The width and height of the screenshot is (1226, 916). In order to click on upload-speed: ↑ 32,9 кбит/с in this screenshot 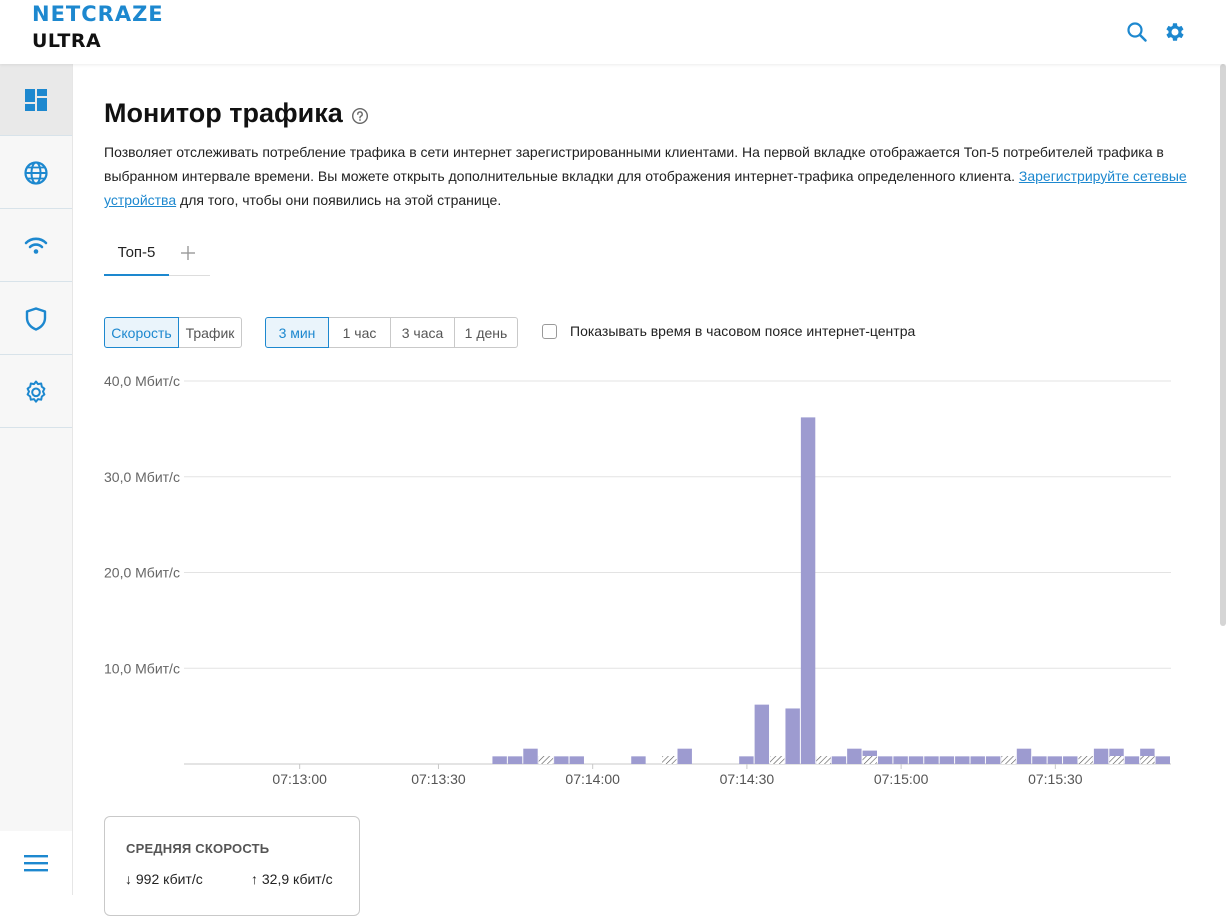, I will do `click(292, 879)`.